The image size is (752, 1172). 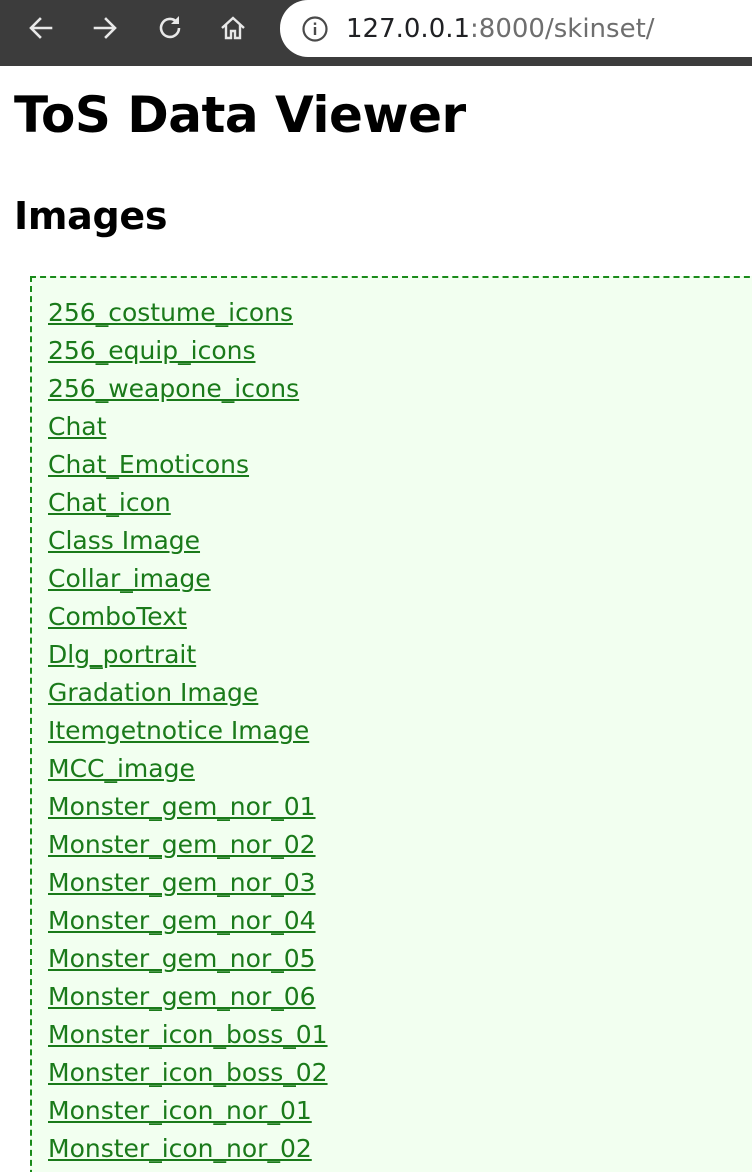 What do you see at coordinates (153, 692) in the screenshot?
I see `image-set-link: Gradation Image` at bounding box center [153, 692].